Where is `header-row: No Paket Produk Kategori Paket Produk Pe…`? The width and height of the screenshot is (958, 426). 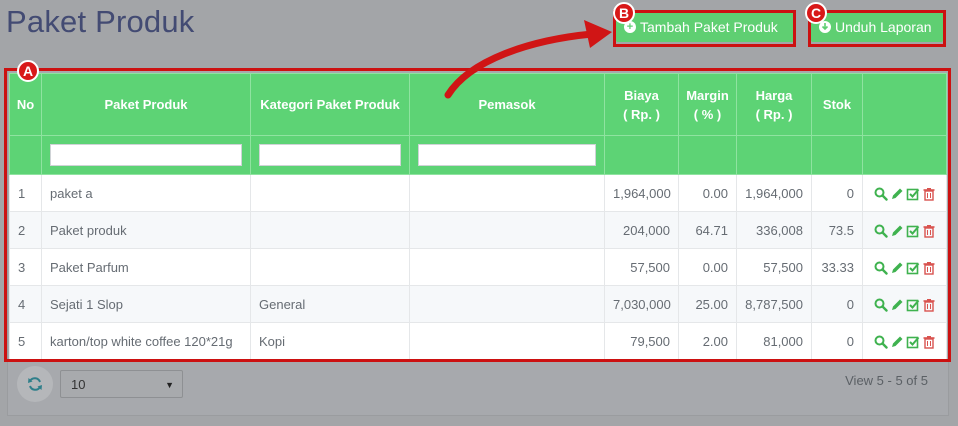
header-row: No Paket Produk Kategori Paket Produk Pe… is located at coordinates (478, 104).